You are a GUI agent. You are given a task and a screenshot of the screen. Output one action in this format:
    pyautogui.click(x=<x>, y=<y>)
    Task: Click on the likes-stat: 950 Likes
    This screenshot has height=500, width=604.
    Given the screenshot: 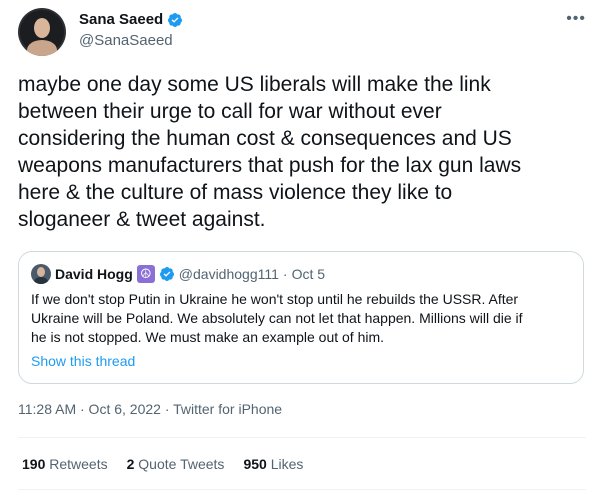 What is the action you would take?
    pyautogui.click(x=273, y=464)
    